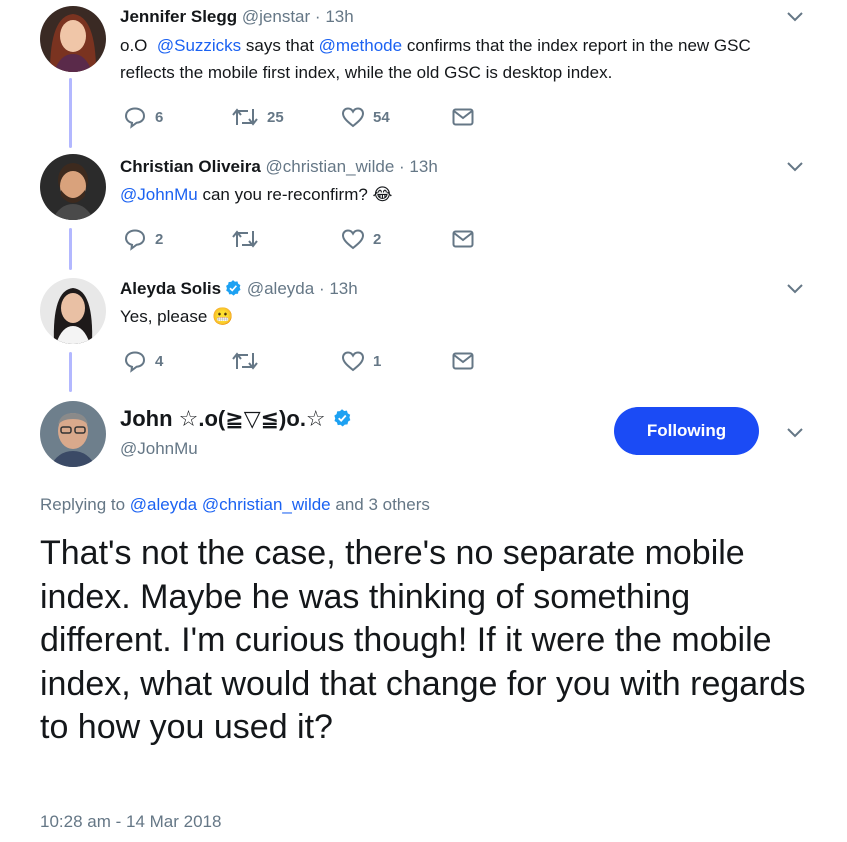 This screenshot has width=847, height=842. What do you see at coordinates (159, 239) in the screenshot?
I see `reply-count: 2` at bounding box center [159, 239].